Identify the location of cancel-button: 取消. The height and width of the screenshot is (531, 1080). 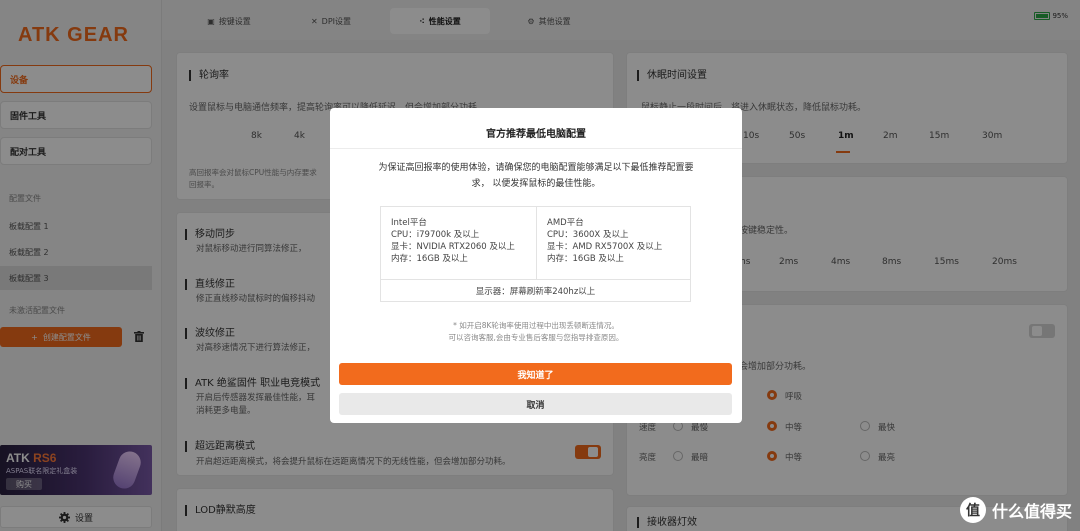
(535, 404).